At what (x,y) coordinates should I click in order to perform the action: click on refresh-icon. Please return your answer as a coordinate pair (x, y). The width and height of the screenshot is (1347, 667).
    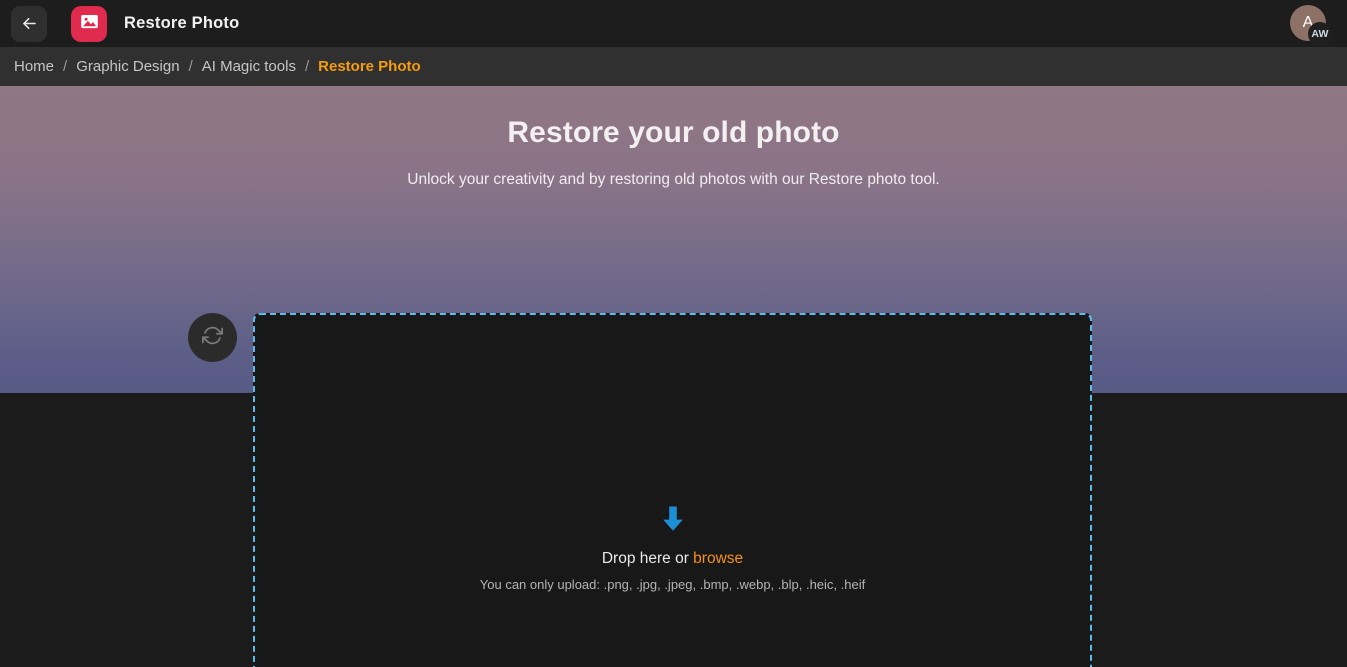
    Looking at the image, I should click on (212, 338).